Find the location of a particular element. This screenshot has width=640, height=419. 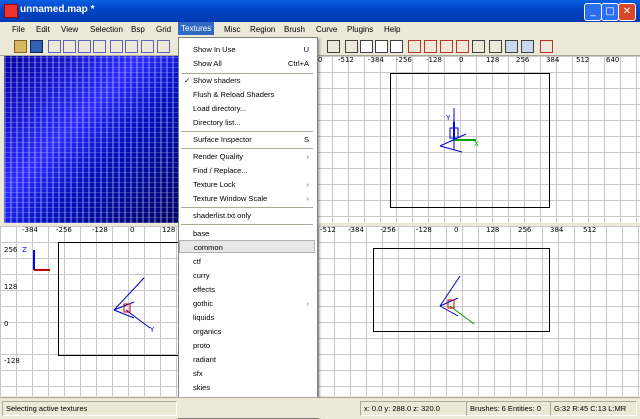

drag-edge-icon is located at coordinates (511, 46).